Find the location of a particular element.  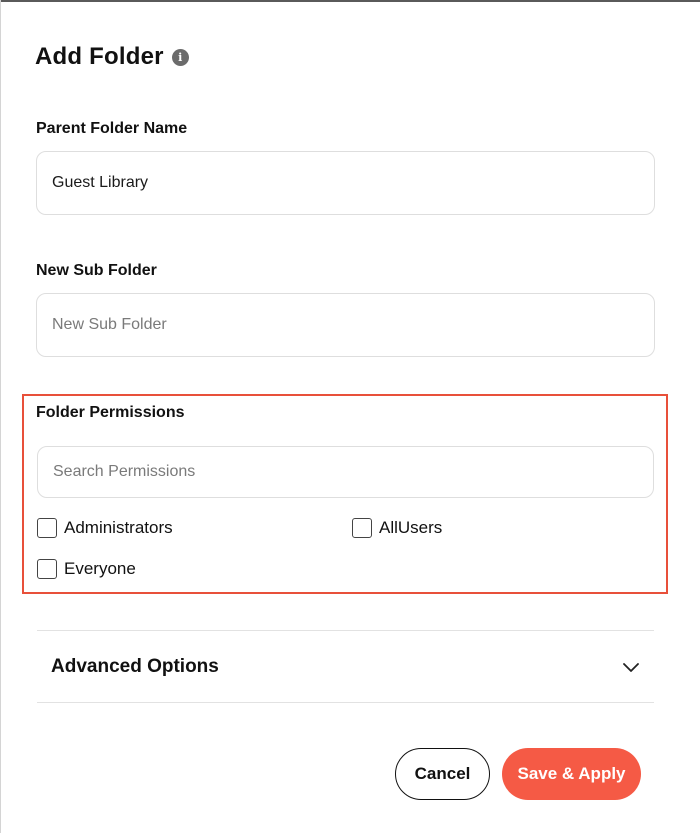

page-title: Add Folder is located at coordinates (99, 56).